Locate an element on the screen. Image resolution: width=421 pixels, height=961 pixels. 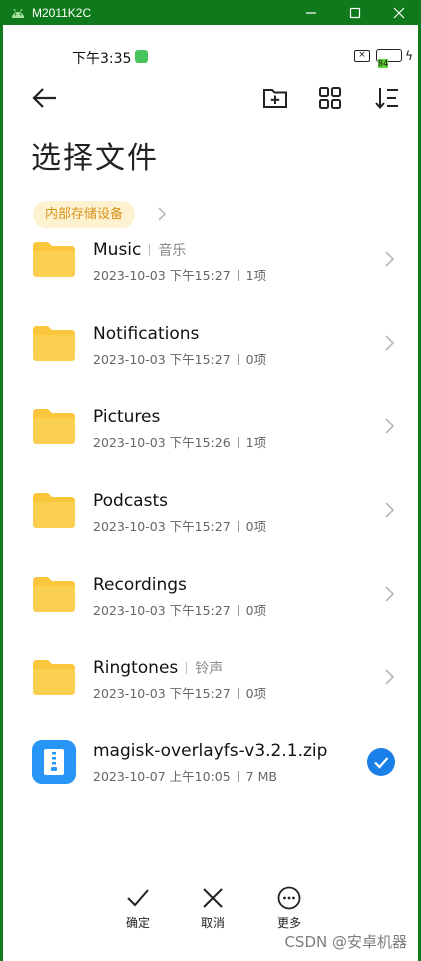
more-icon is located at coordinates (289, 898).